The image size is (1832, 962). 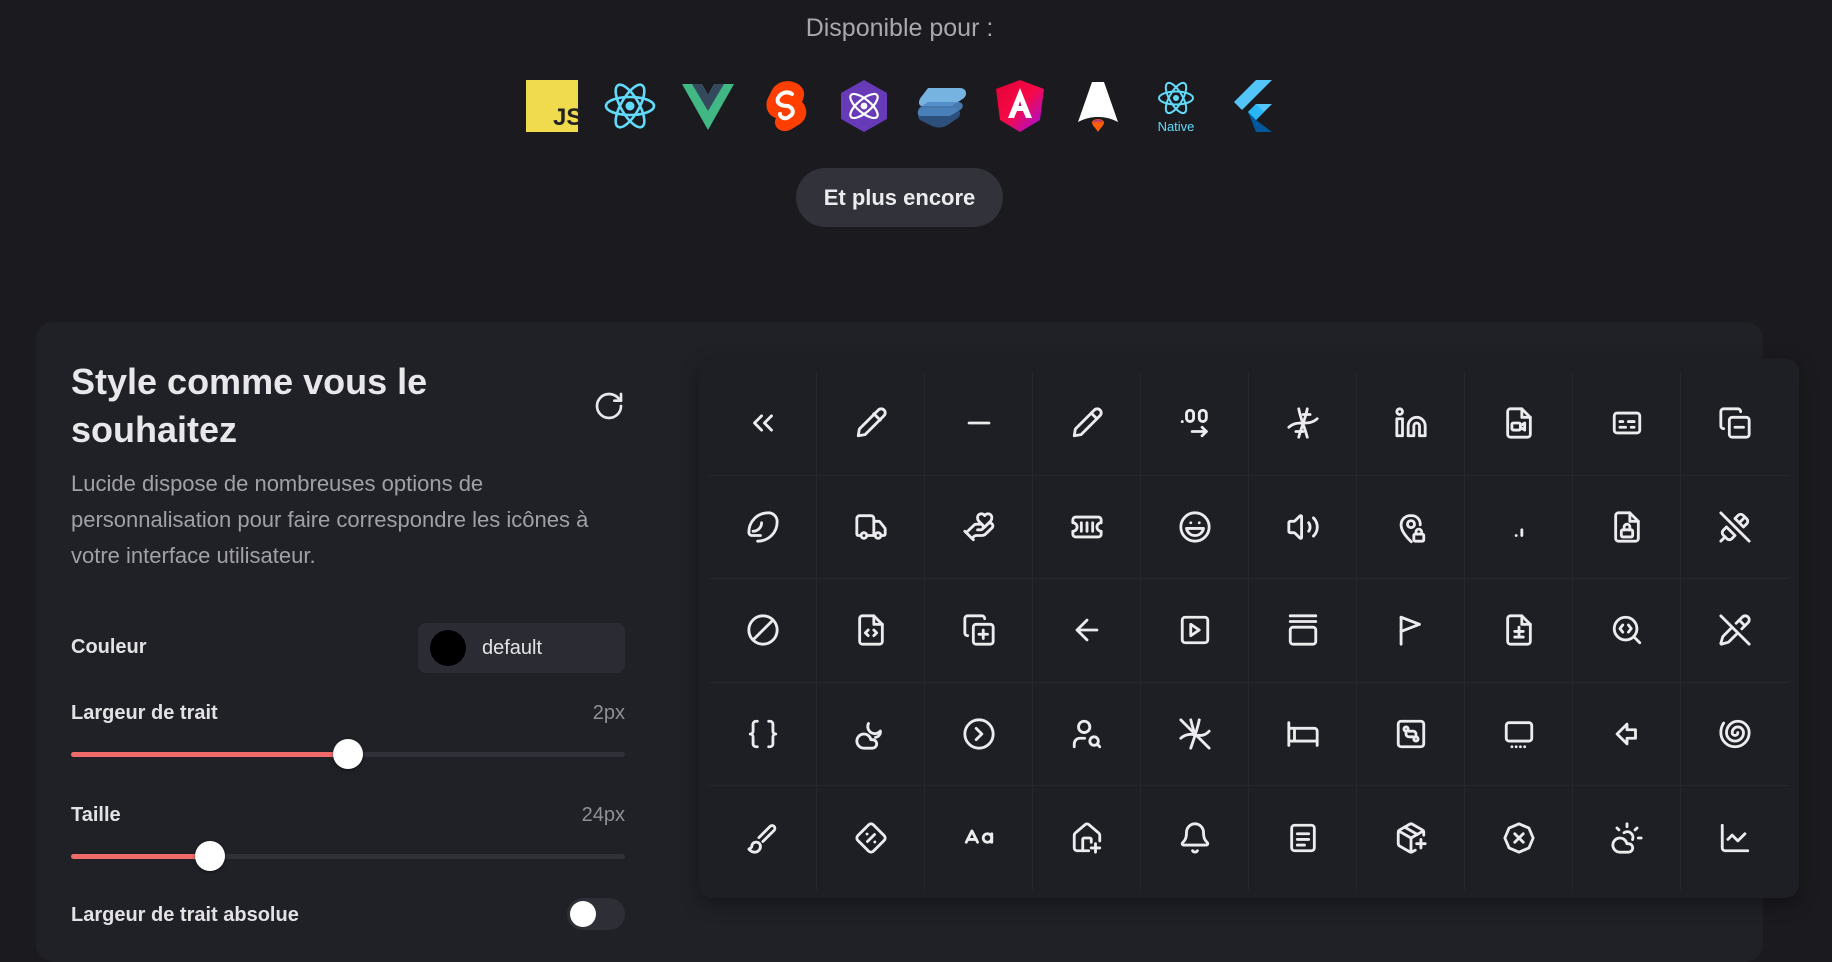 What do you see at coordinates (566, 117) in the screenshot?
I see `svg-text: JS` at bounding box center [566, 117].